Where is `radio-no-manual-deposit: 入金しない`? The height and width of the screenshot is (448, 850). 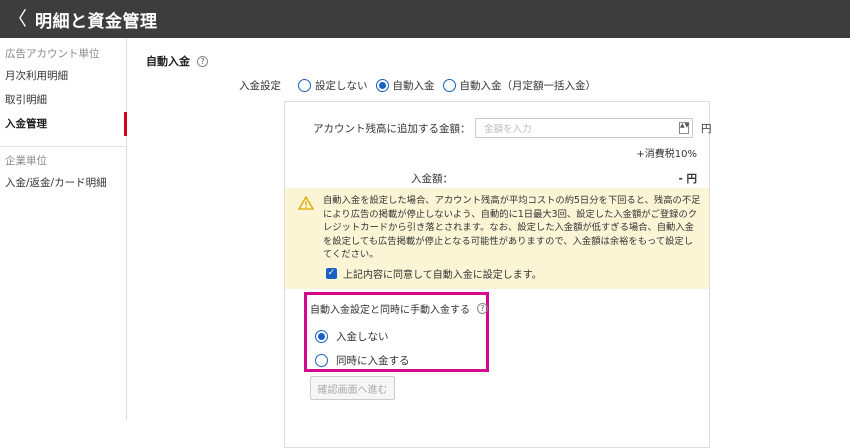
radio-no-manual-deposit: 入金しない is located at coordinates (352, 336).